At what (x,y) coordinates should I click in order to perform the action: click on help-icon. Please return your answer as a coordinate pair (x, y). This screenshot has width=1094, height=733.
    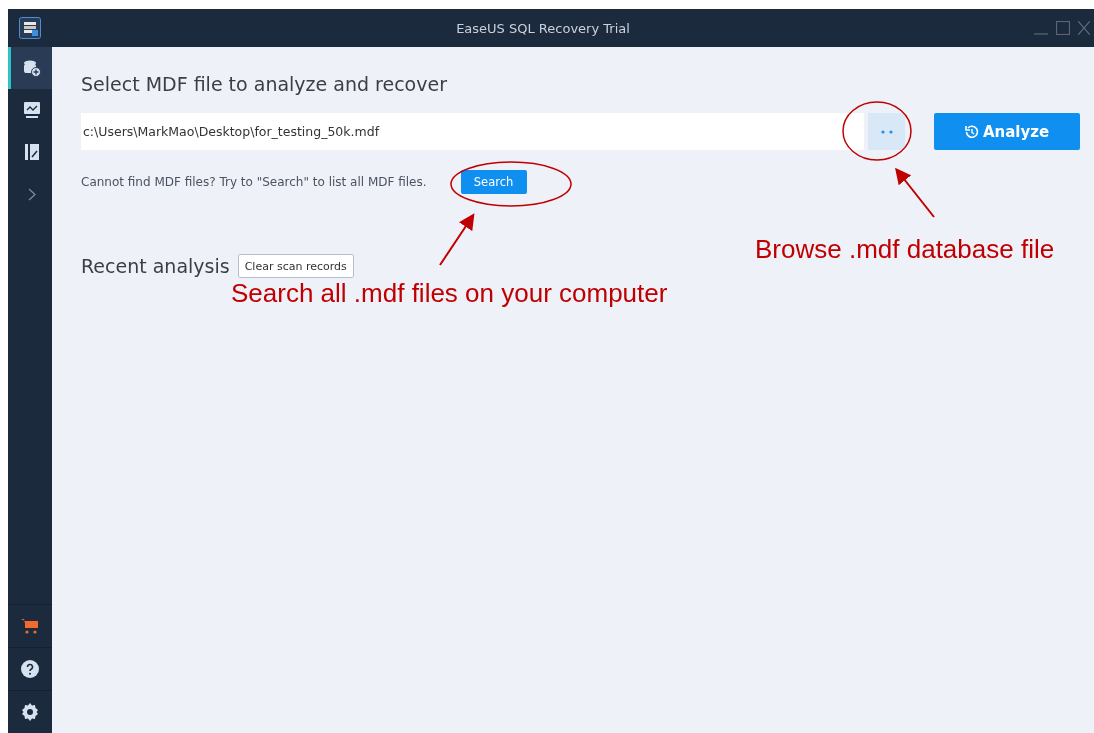
    Looking at the image, I should click on (30, 669).